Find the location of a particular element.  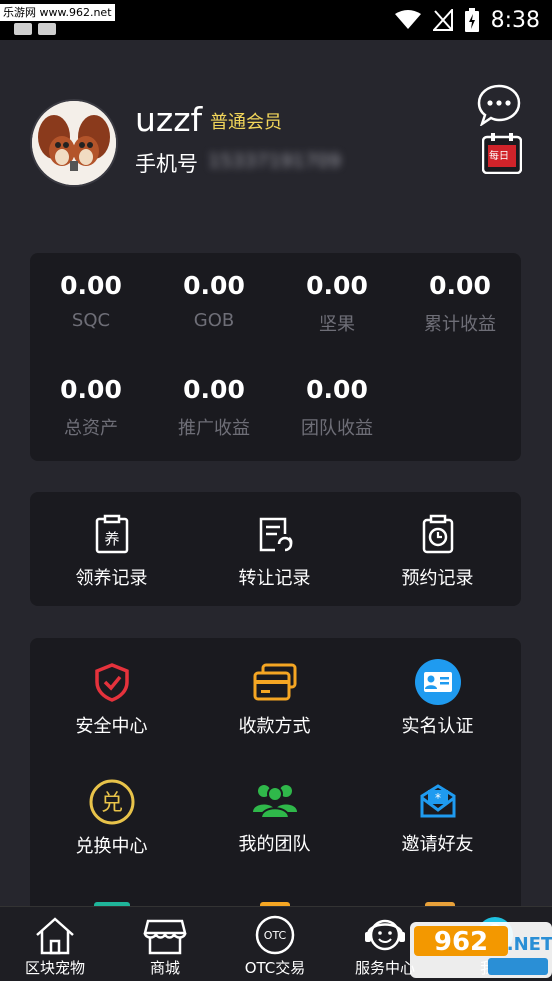

reservation-record-button: 预约记录 is located at coordinates (437, 552).